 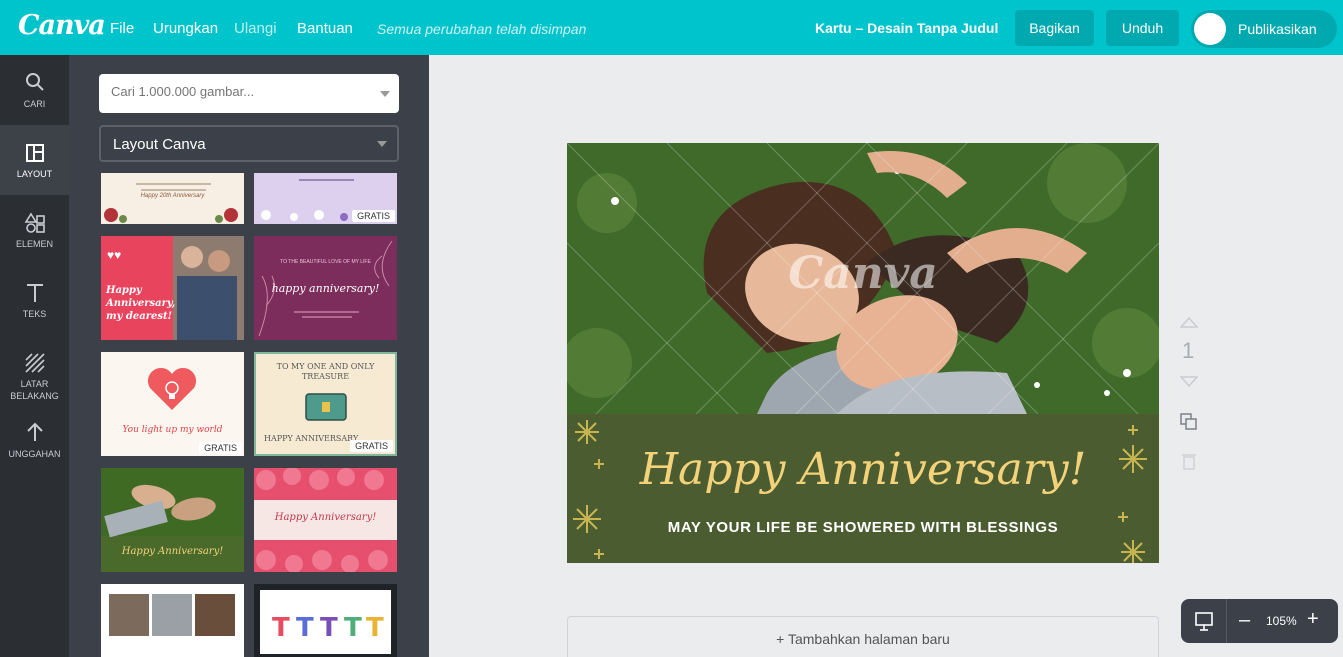 I want to click on share-button: Bagikan, so click(x=1054, y=28).